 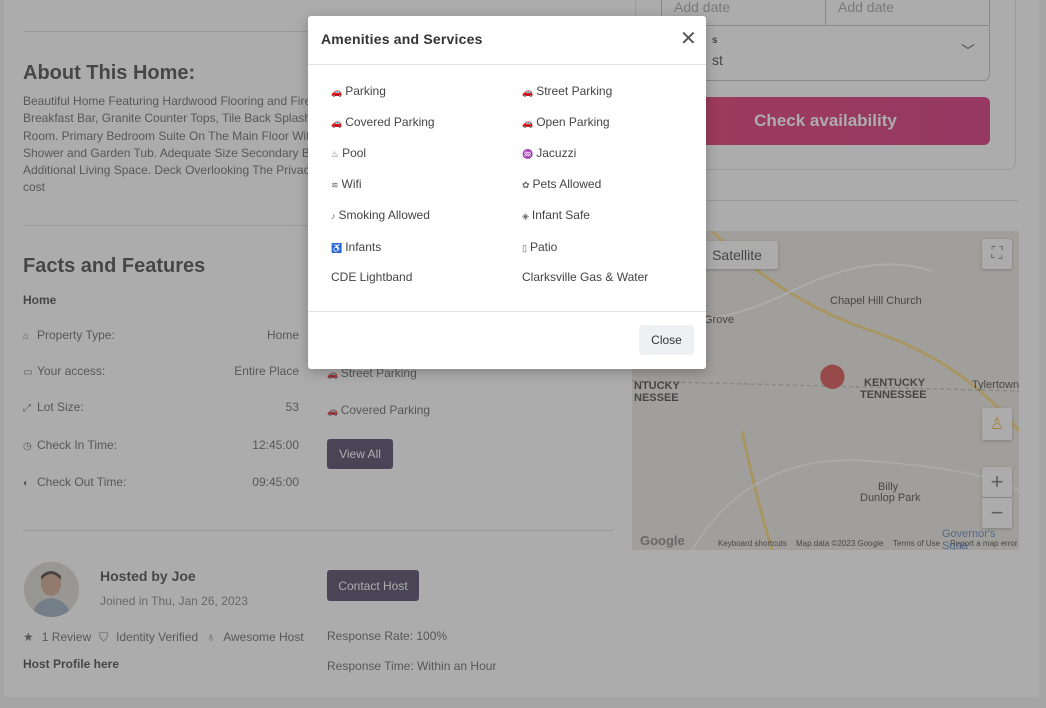 What do you see at coordinates (567, 184) in the screenshot?
I see `amenity-label: Pets Allowed` at bounding box center [567, 184].